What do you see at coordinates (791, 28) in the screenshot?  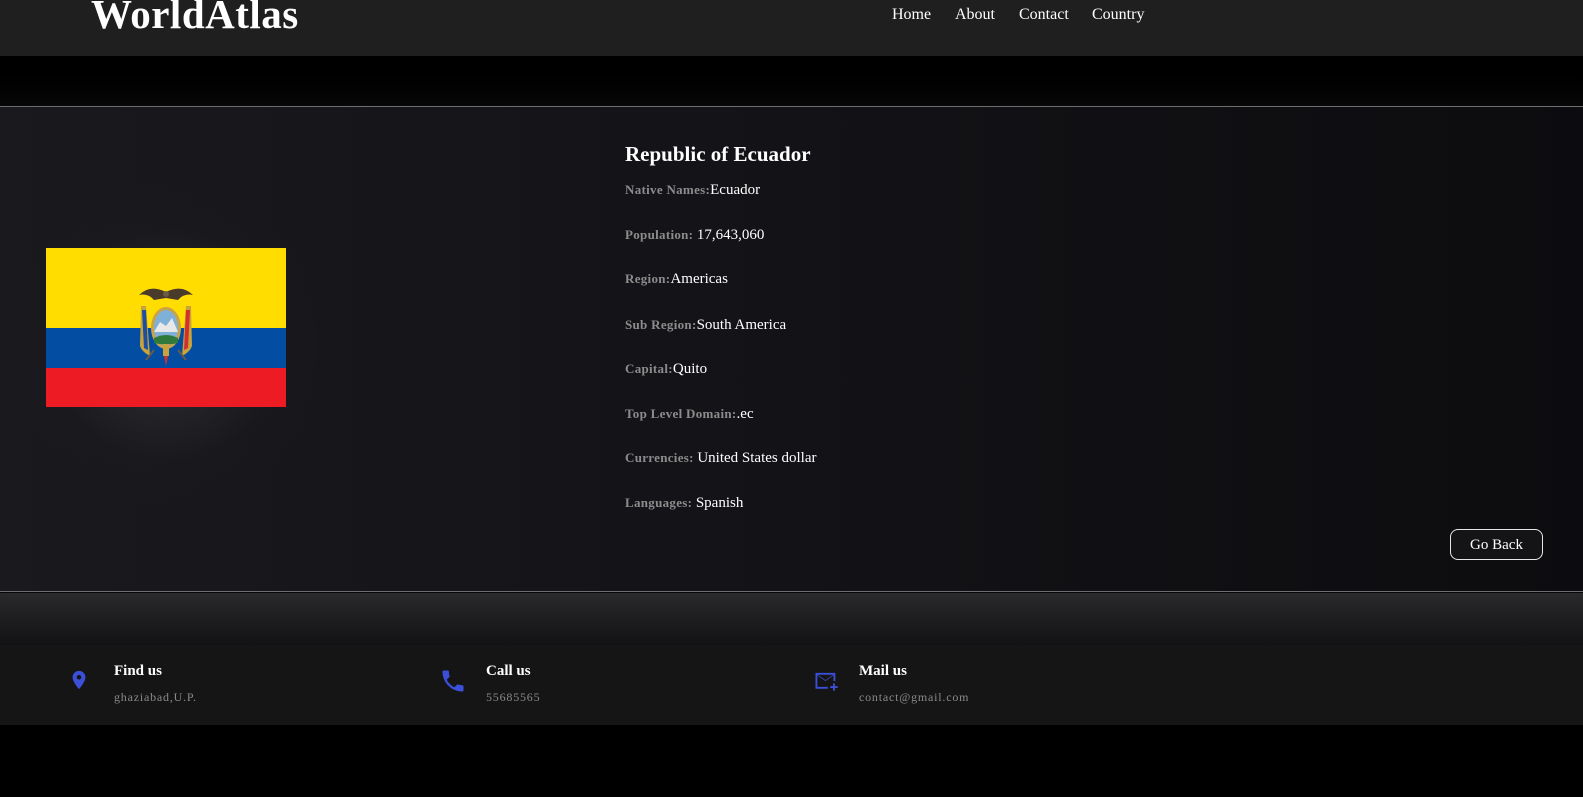 I see `site-header: WorldAtlas Home About Contact Country` at bounding box center [791, 28].